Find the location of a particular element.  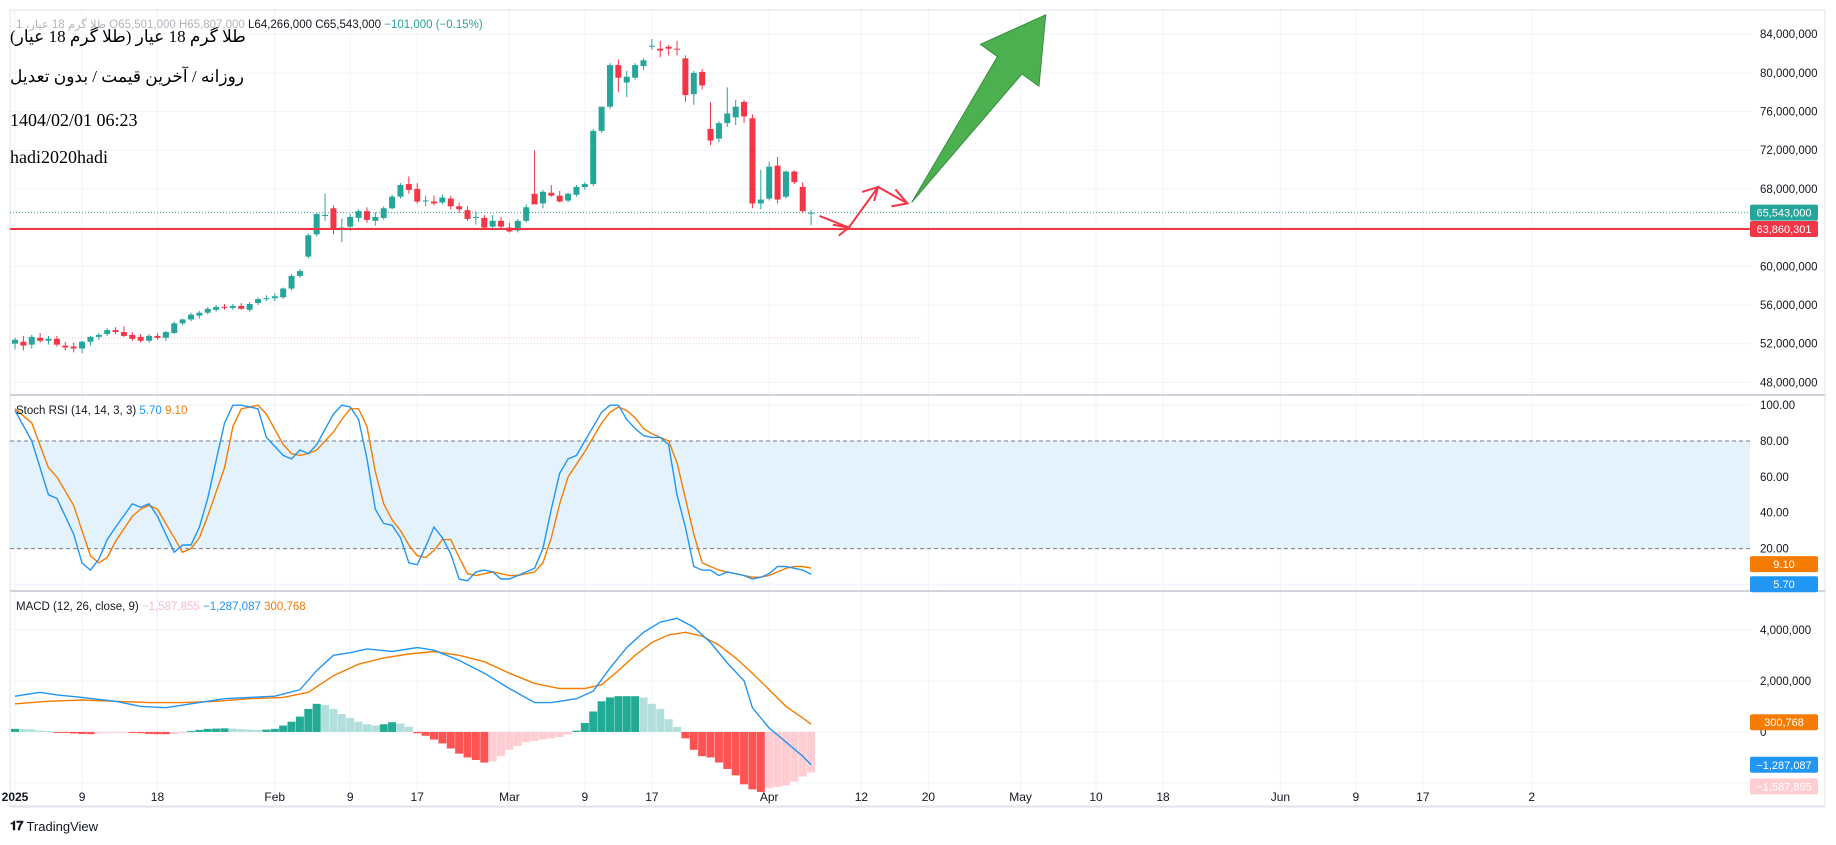

macd-signal-line is located at coordinates (413, 678).